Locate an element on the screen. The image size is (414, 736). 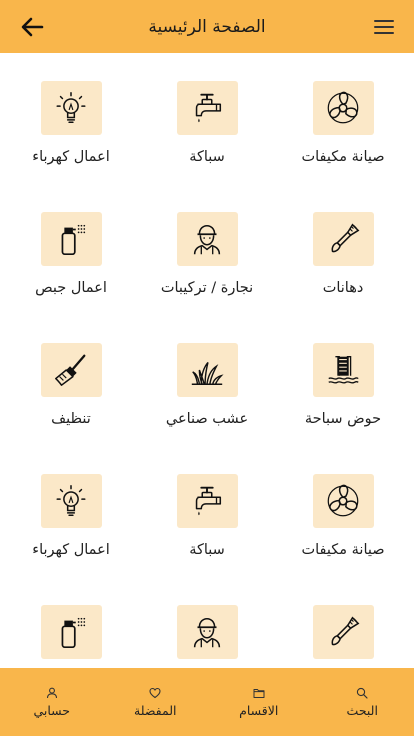
nav-account: حسابي is located at coordinates (52, 702).